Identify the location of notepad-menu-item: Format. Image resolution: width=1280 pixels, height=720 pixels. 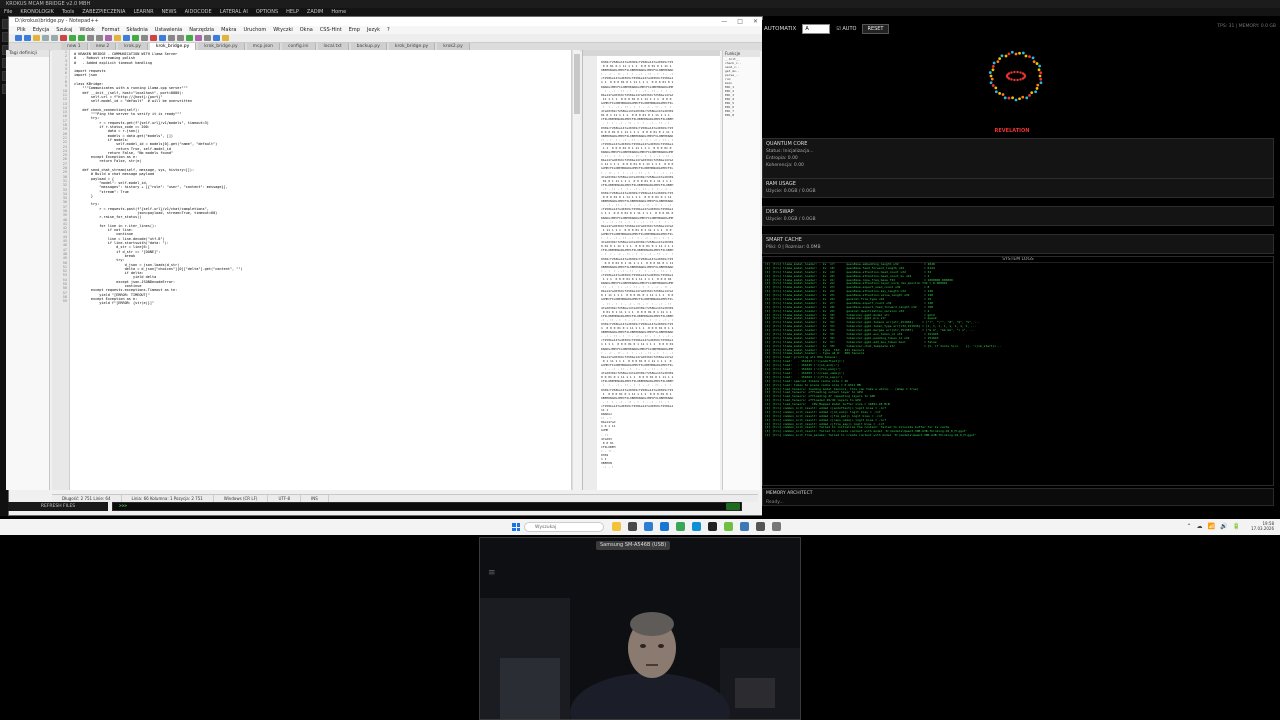
(111, 30).